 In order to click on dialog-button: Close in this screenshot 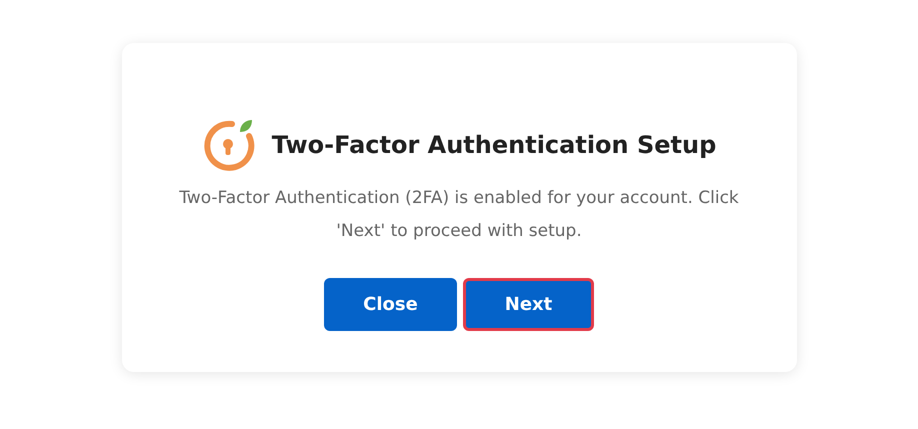, I will do `click(390, 304)`.